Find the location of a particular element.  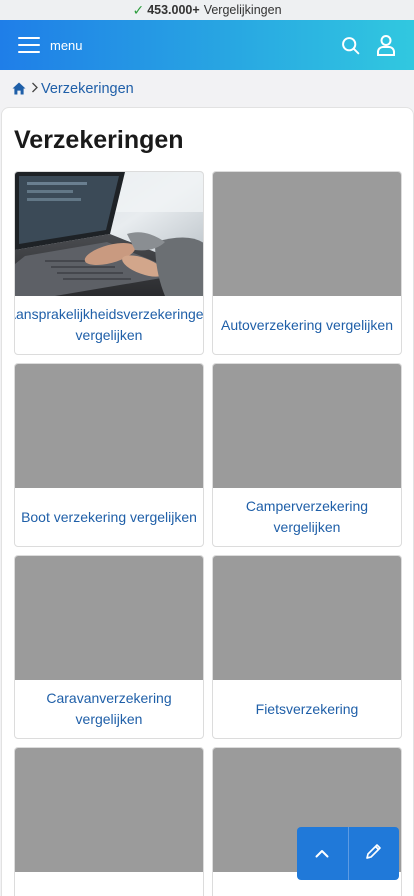

card-label: Autoverzekering vergelijken is located at coordinates (307, 324).